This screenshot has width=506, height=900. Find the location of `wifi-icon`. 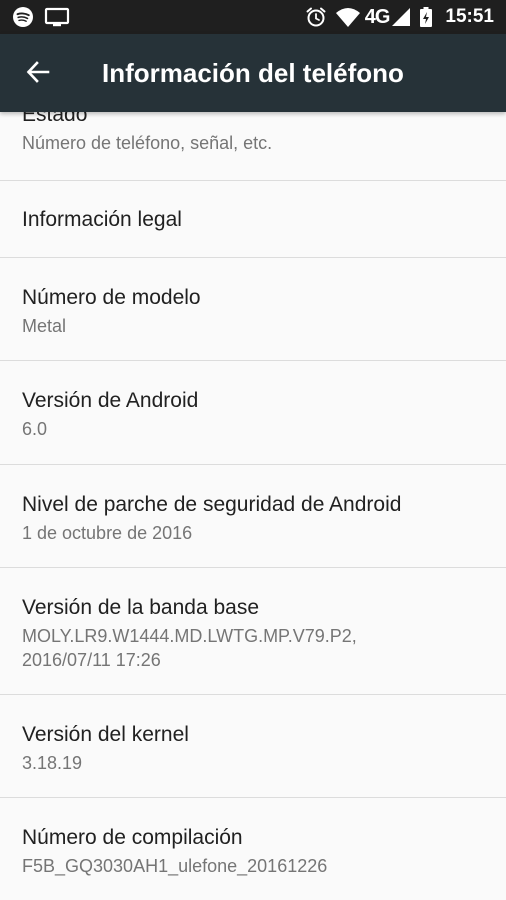

wifi-icon is located at coordinates (348, 17).